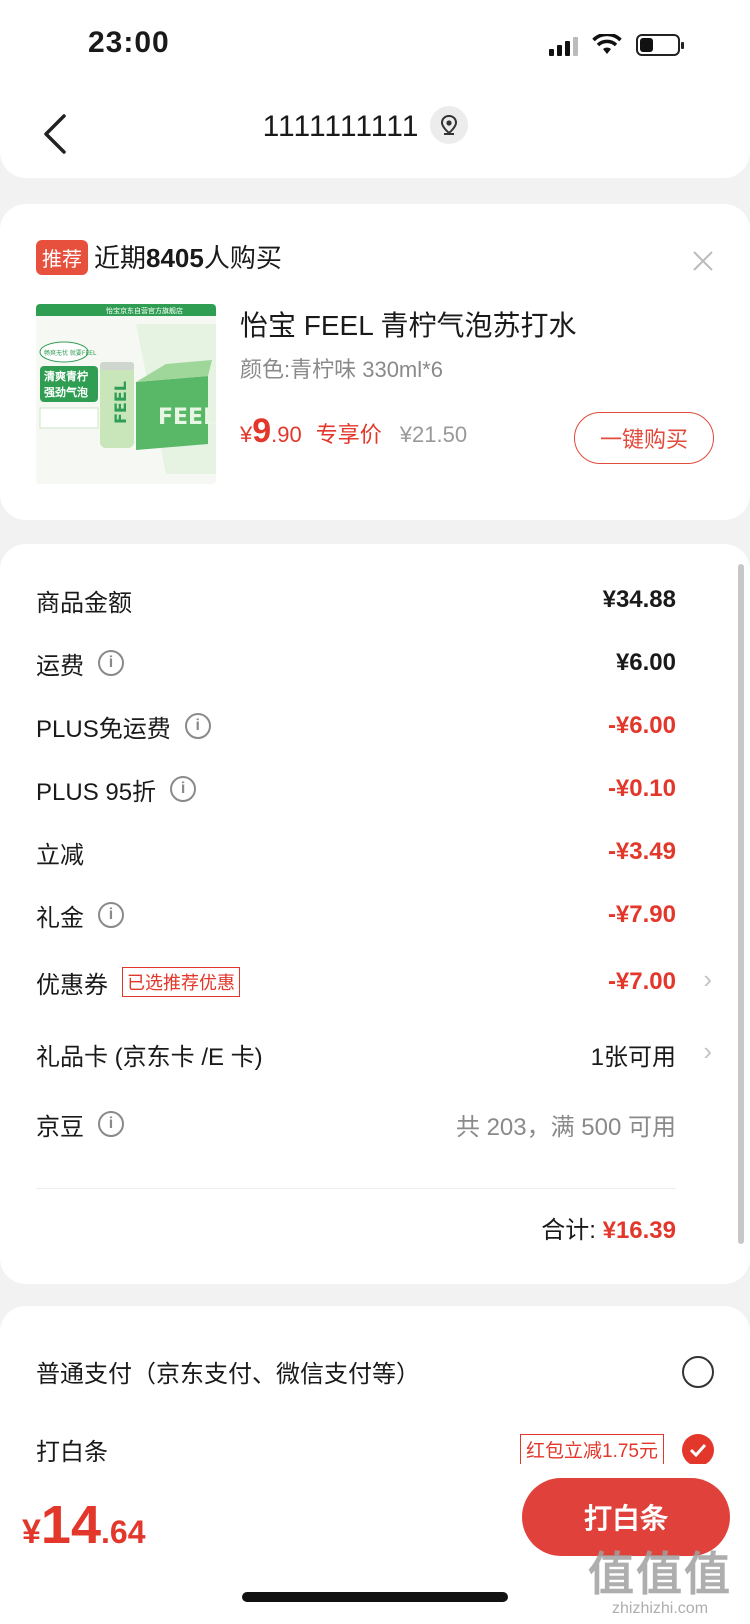  What do you see at coordinates (66, 376) in the screenshot?
I see `image-slogan-1: 清爽青柠` at bounding box center [66, 376].